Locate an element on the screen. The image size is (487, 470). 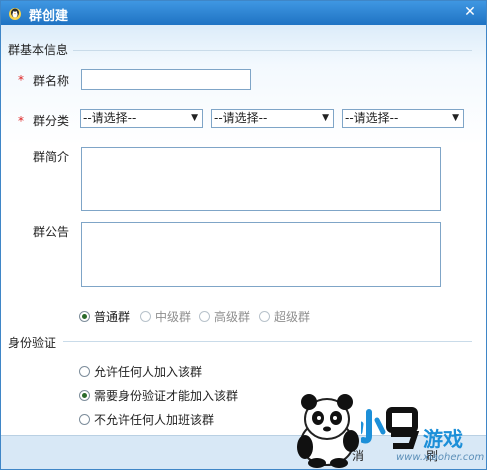
category-select-1-value: --请选择-- is located at coordinates (110, 118).